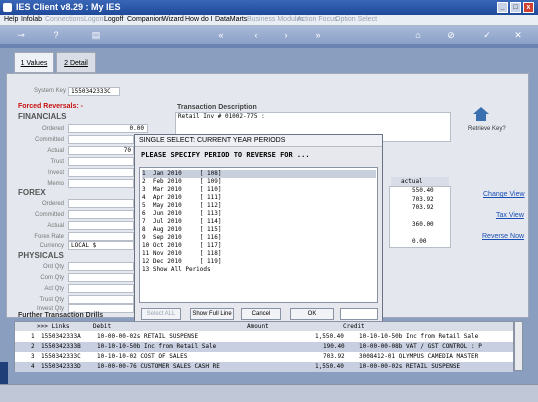 This screenshot has height=402, width=538. I want to click on menu-option-select: Option Select, so click(356, 19).